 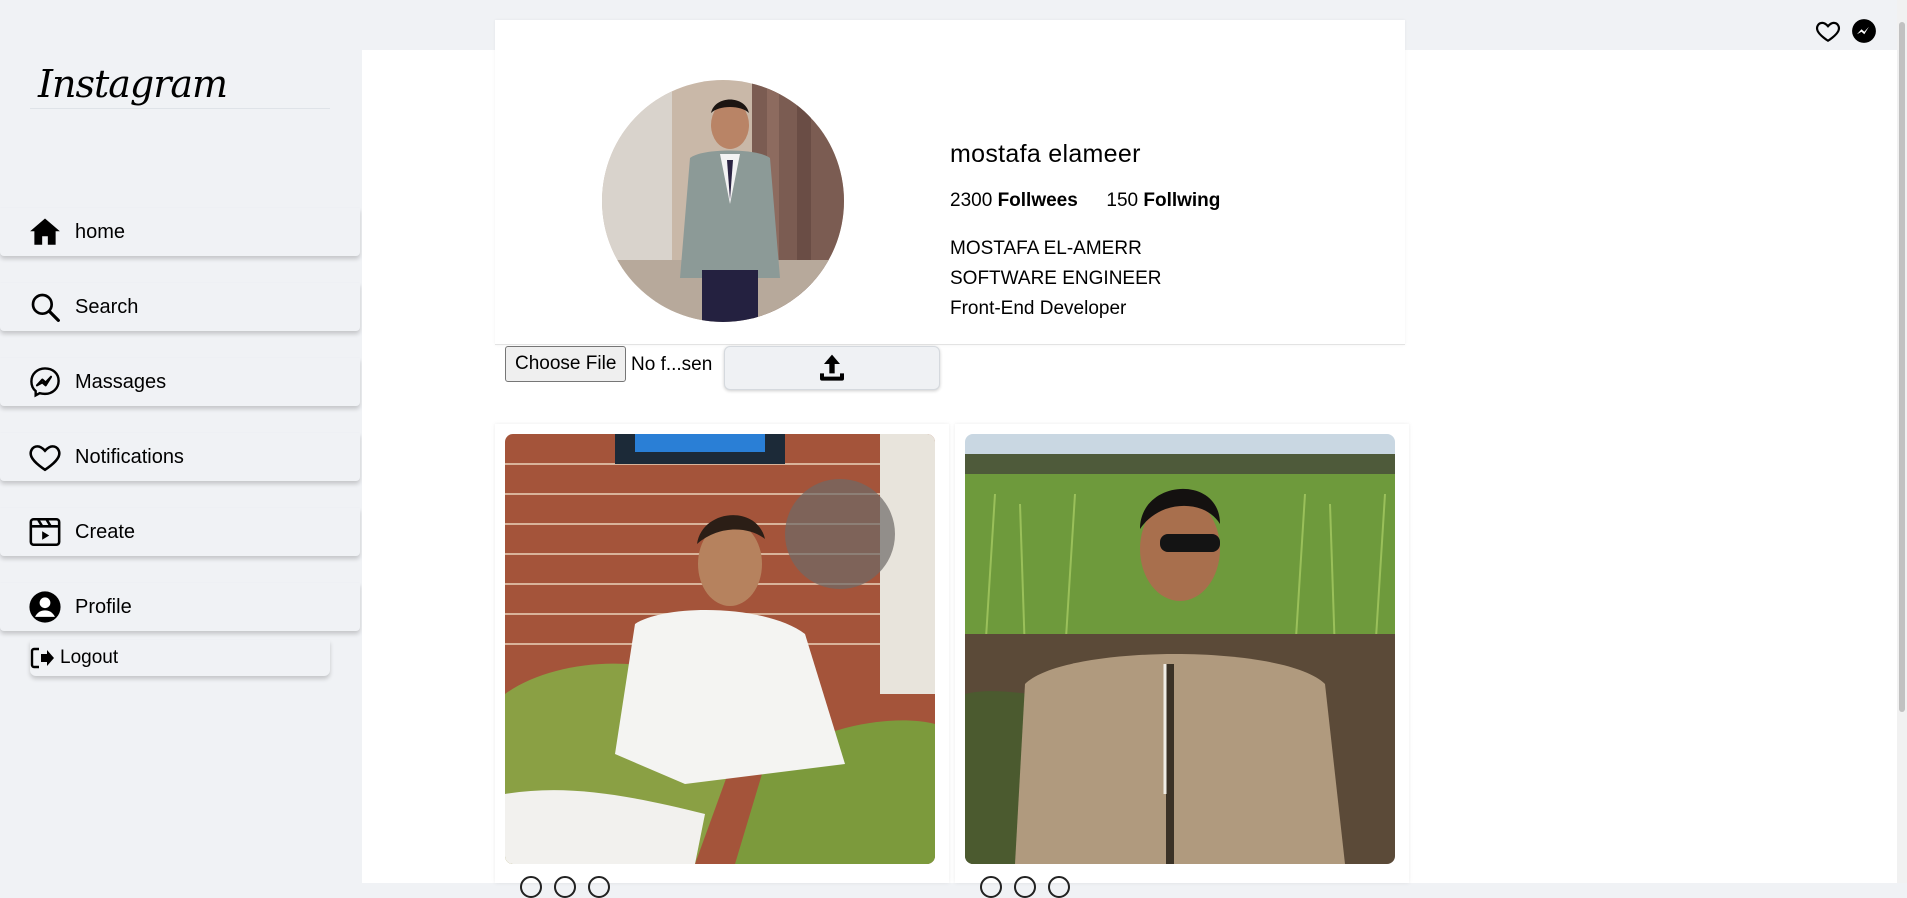 I want to click on following-label: Follwing, so click(x=1181, y=200).